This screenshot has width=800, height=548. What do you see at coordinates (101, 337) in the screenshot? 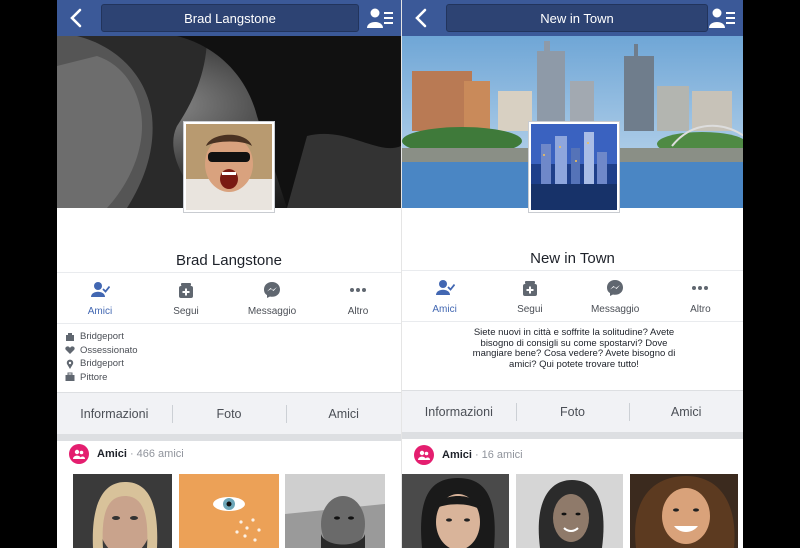
I see `info-row-work: Bridgeport` at bounding box center [101, 337].